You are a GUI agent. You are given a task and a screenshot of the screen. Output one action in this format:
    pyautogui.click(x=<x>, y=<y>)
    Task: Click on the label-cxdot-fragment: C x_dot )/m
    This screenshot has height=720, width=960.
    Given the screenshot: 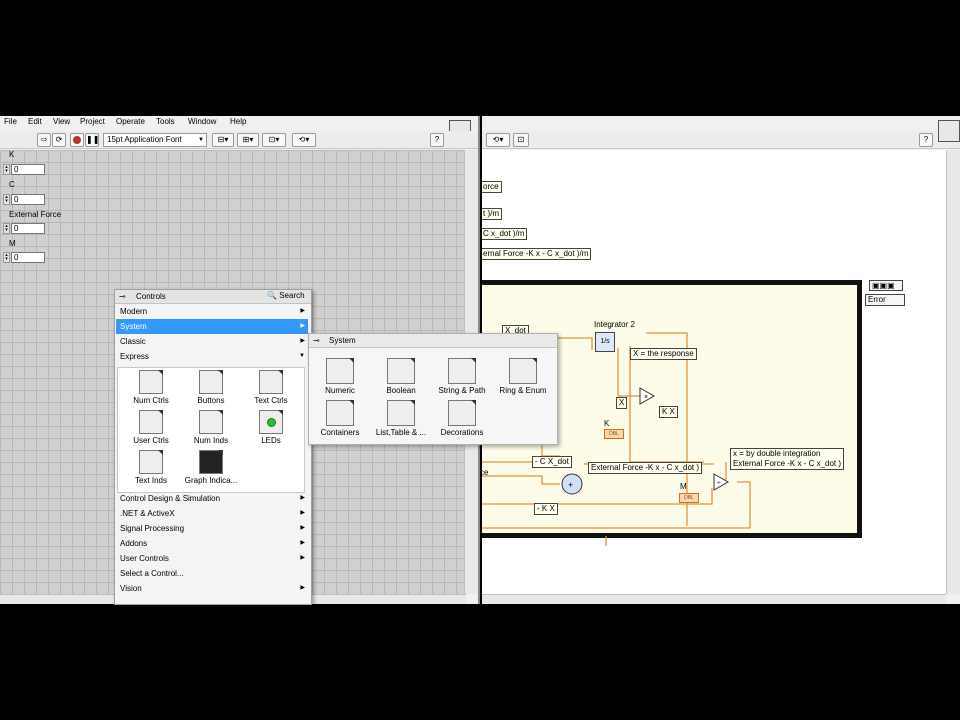 What is the action you would take?
    pyautogui.click(x=505, y=234)
    